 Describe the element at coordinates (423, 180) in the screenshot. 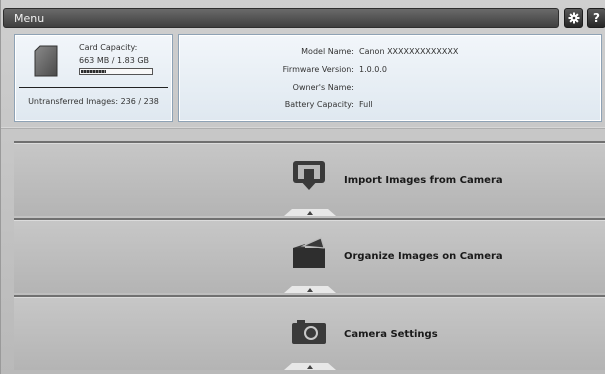

I see `import-images-label: Import Images from Camera` at that location.